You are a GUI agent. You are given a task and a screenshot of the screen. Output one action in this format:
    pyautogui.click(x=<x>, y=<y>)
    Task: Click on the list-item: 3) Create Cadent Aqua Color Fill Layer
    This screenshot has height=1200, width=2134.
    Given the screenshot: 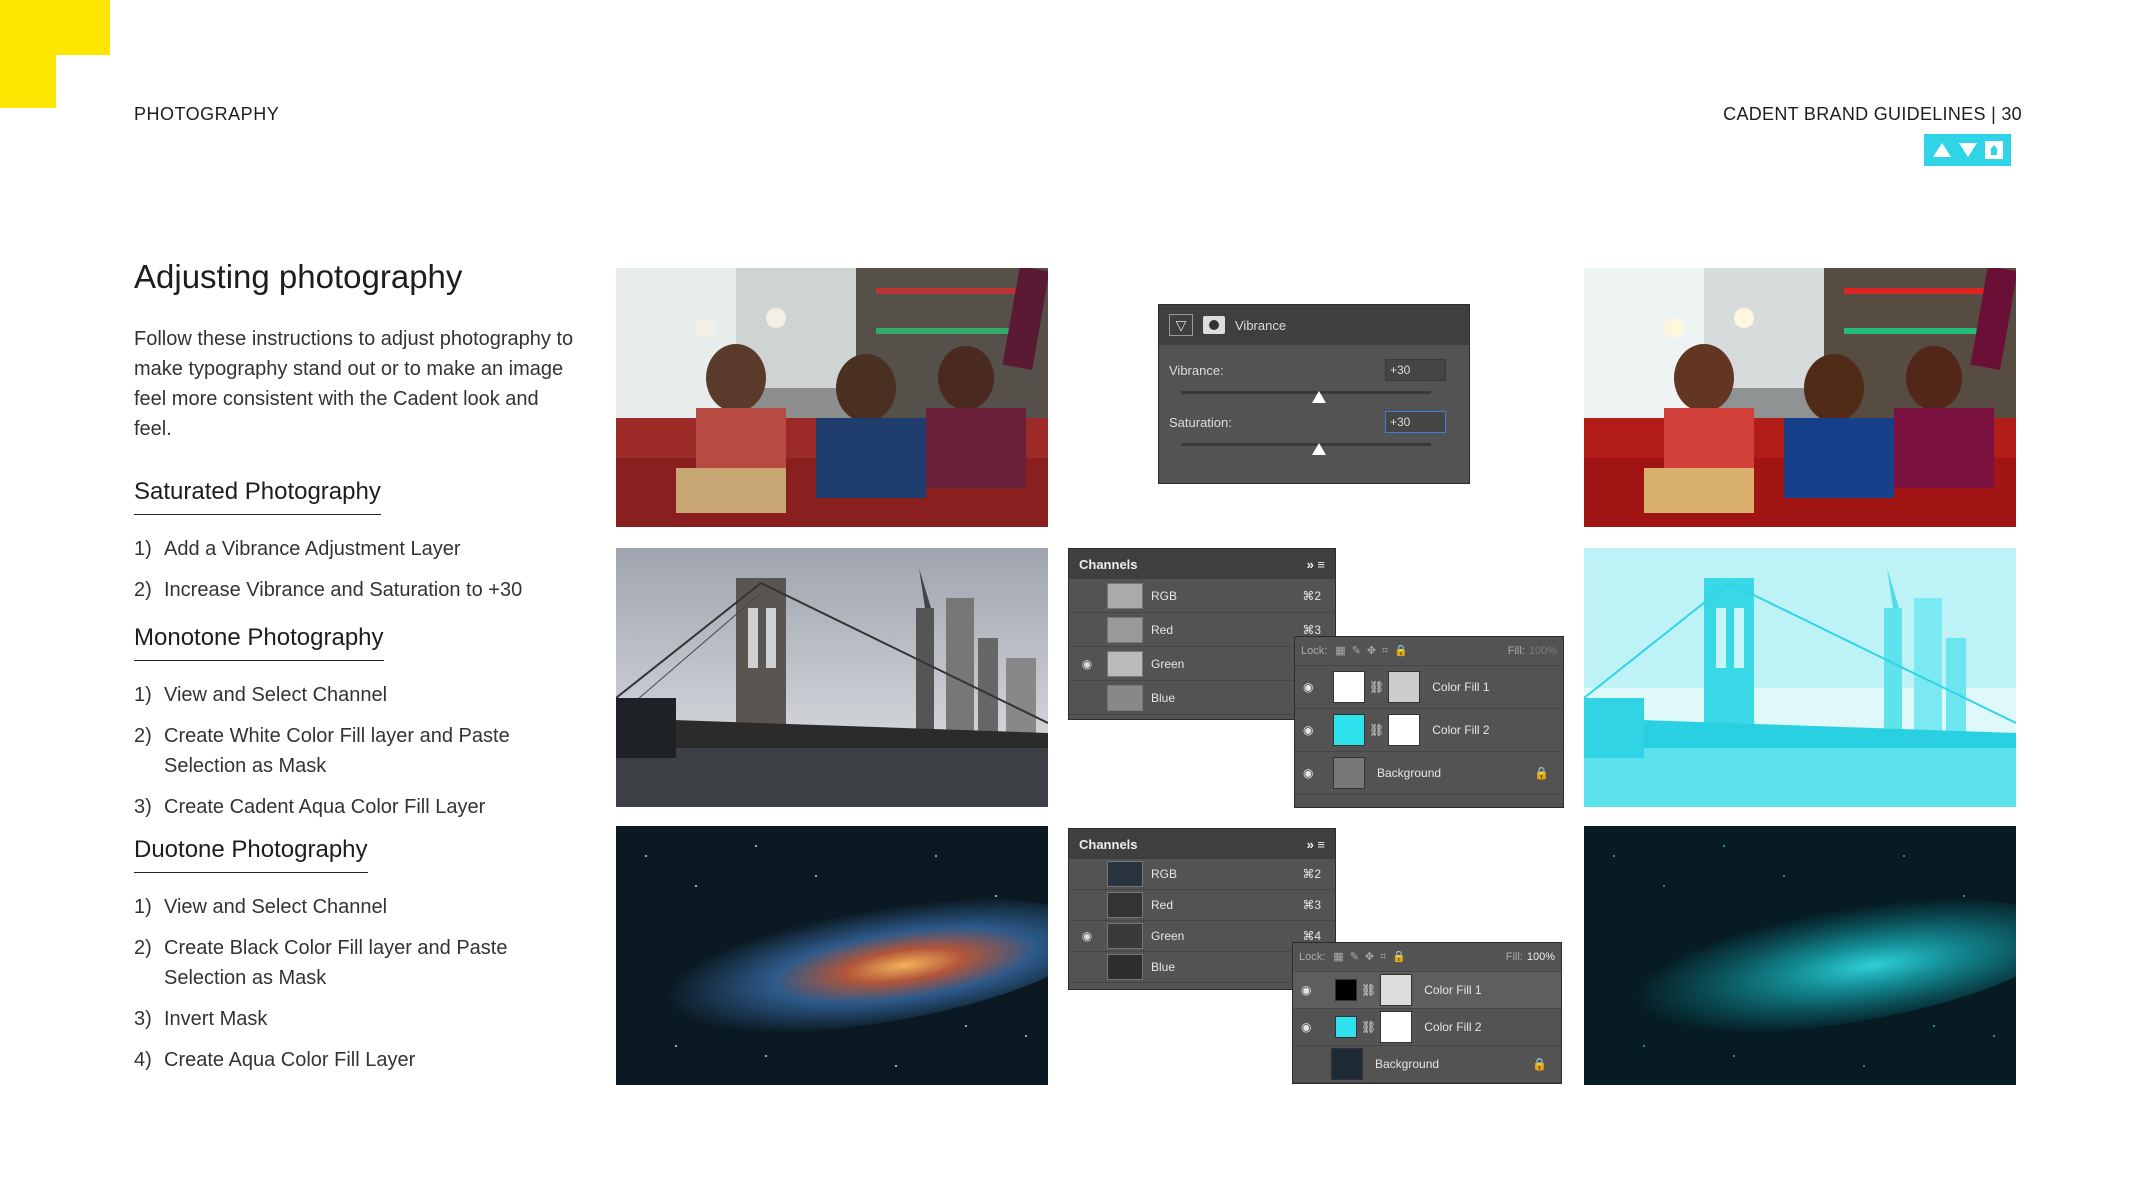 What is the action you would take?
    pyautogui.click(x=310, y=807)
    